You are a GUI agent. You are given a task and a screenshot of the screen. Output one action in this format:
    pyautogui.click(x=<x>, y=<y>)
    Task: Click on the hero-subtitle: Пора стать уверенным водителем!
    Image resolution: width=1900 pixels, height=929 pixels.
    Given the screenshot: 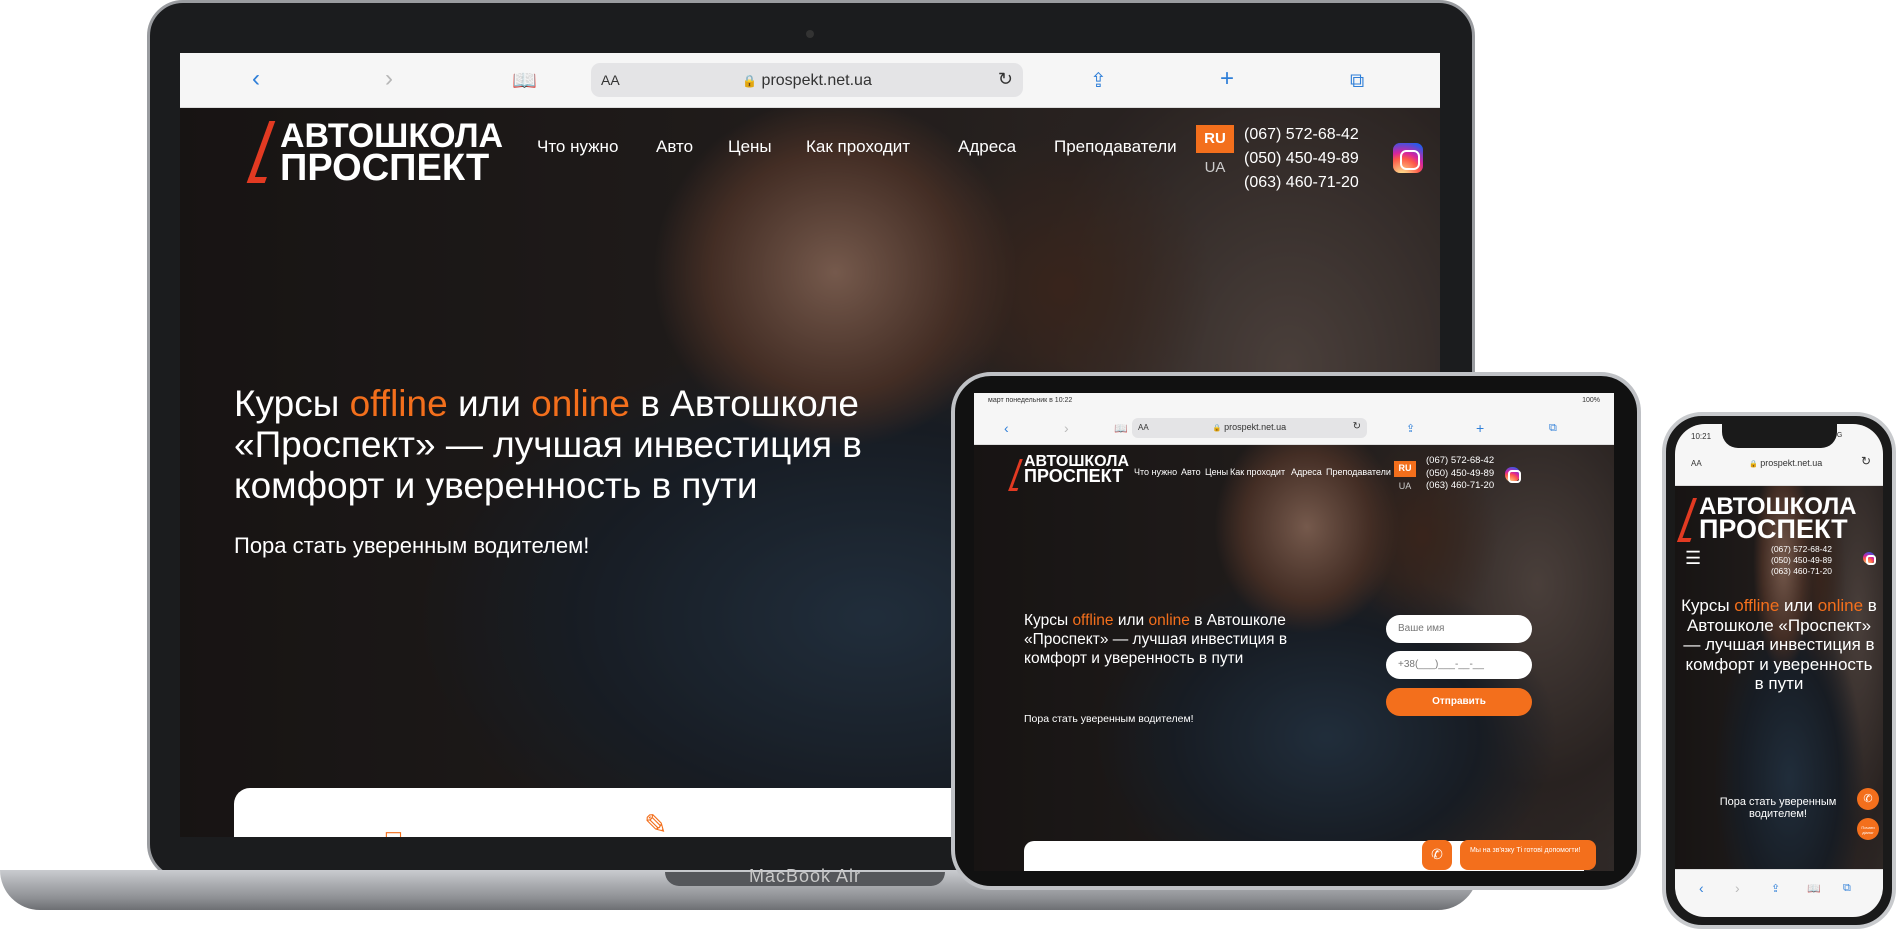 What is the action you would take?
    pyautogui.click(x=412, y=545)
    